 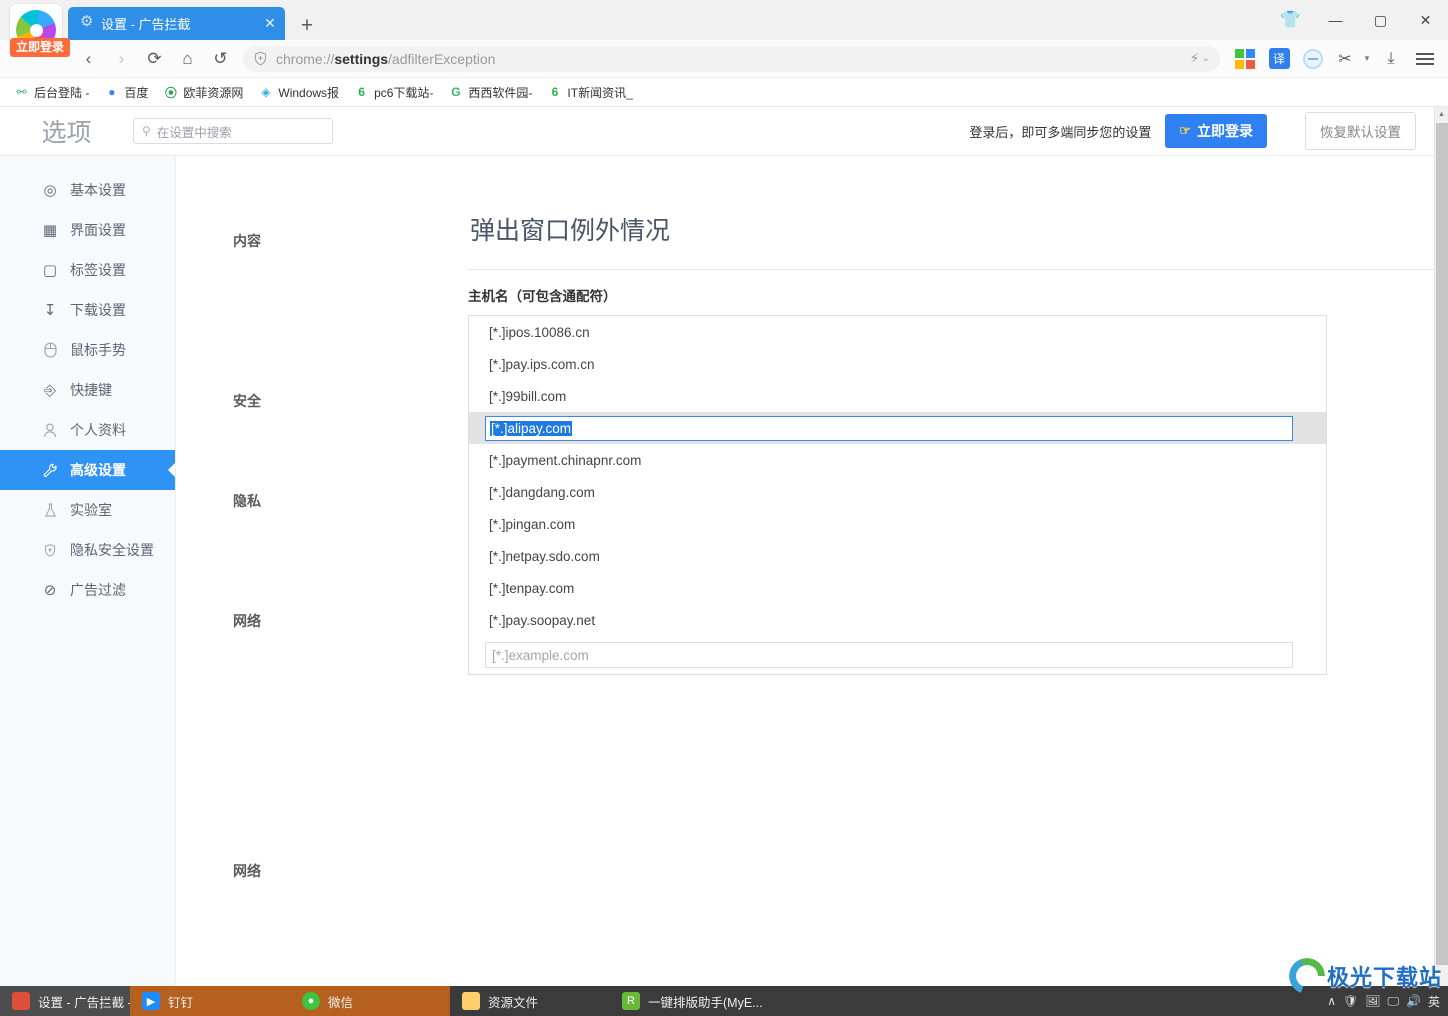 I want to click on list-item: [*.]pay.ips.com.cn, so click(x=897, y=364).